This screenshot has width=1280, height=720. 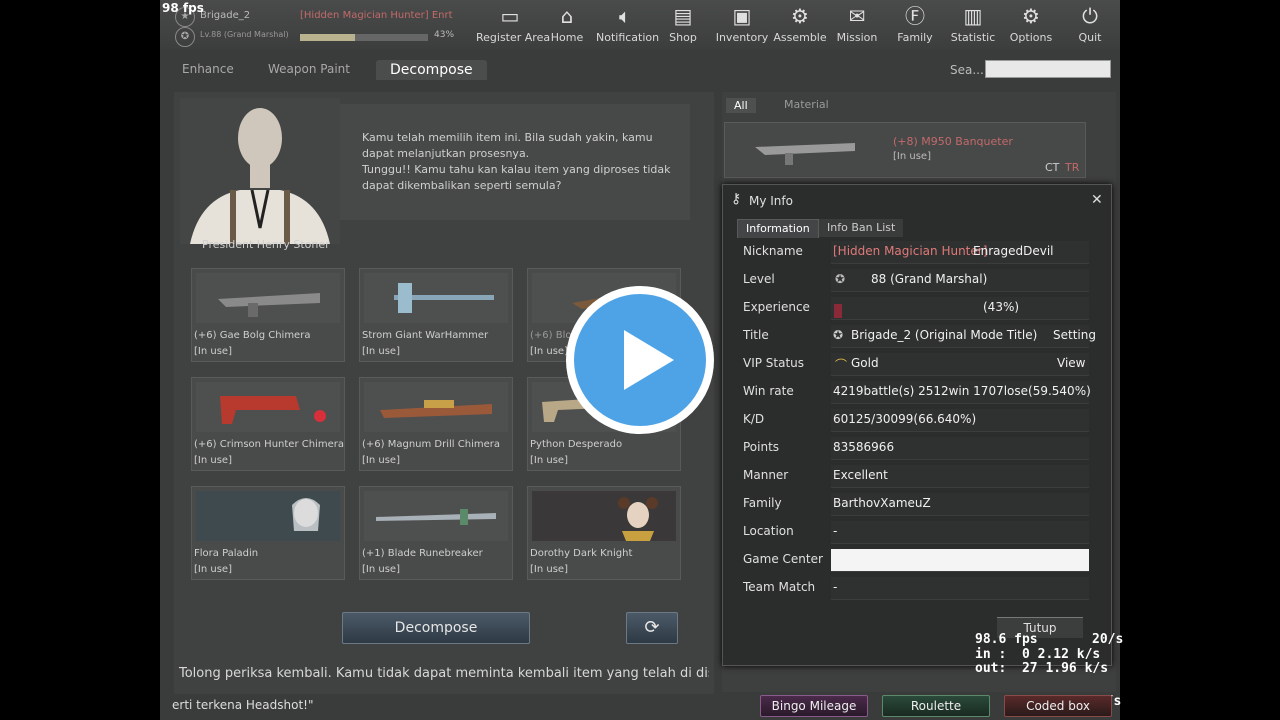 I want to click on row-manner: Manner Excellent, so click(x=923, y=476).